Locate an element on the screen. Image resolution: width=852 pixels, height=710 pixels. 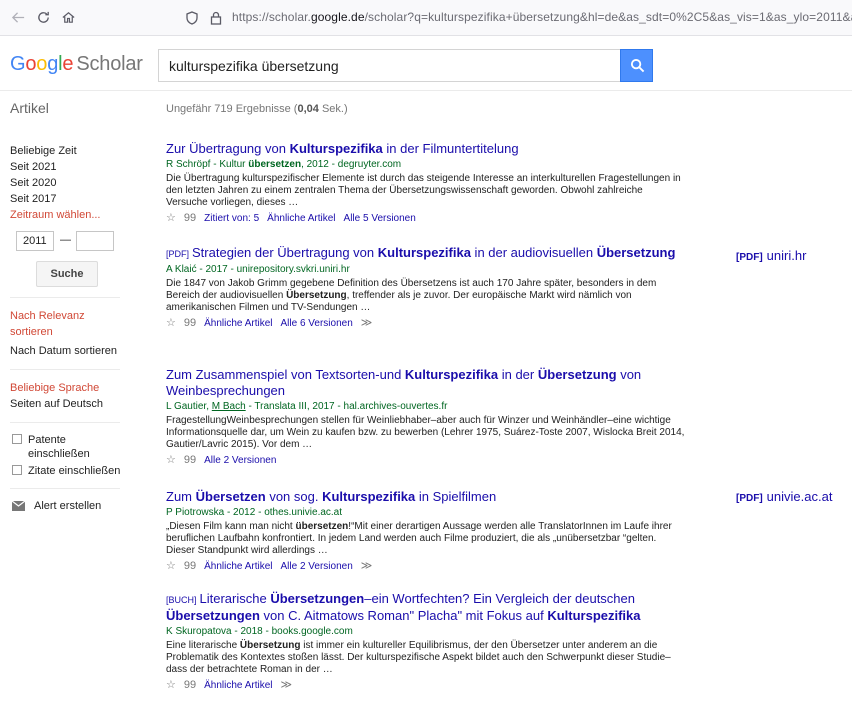
shield-icon is located at coordinates (192, 18).